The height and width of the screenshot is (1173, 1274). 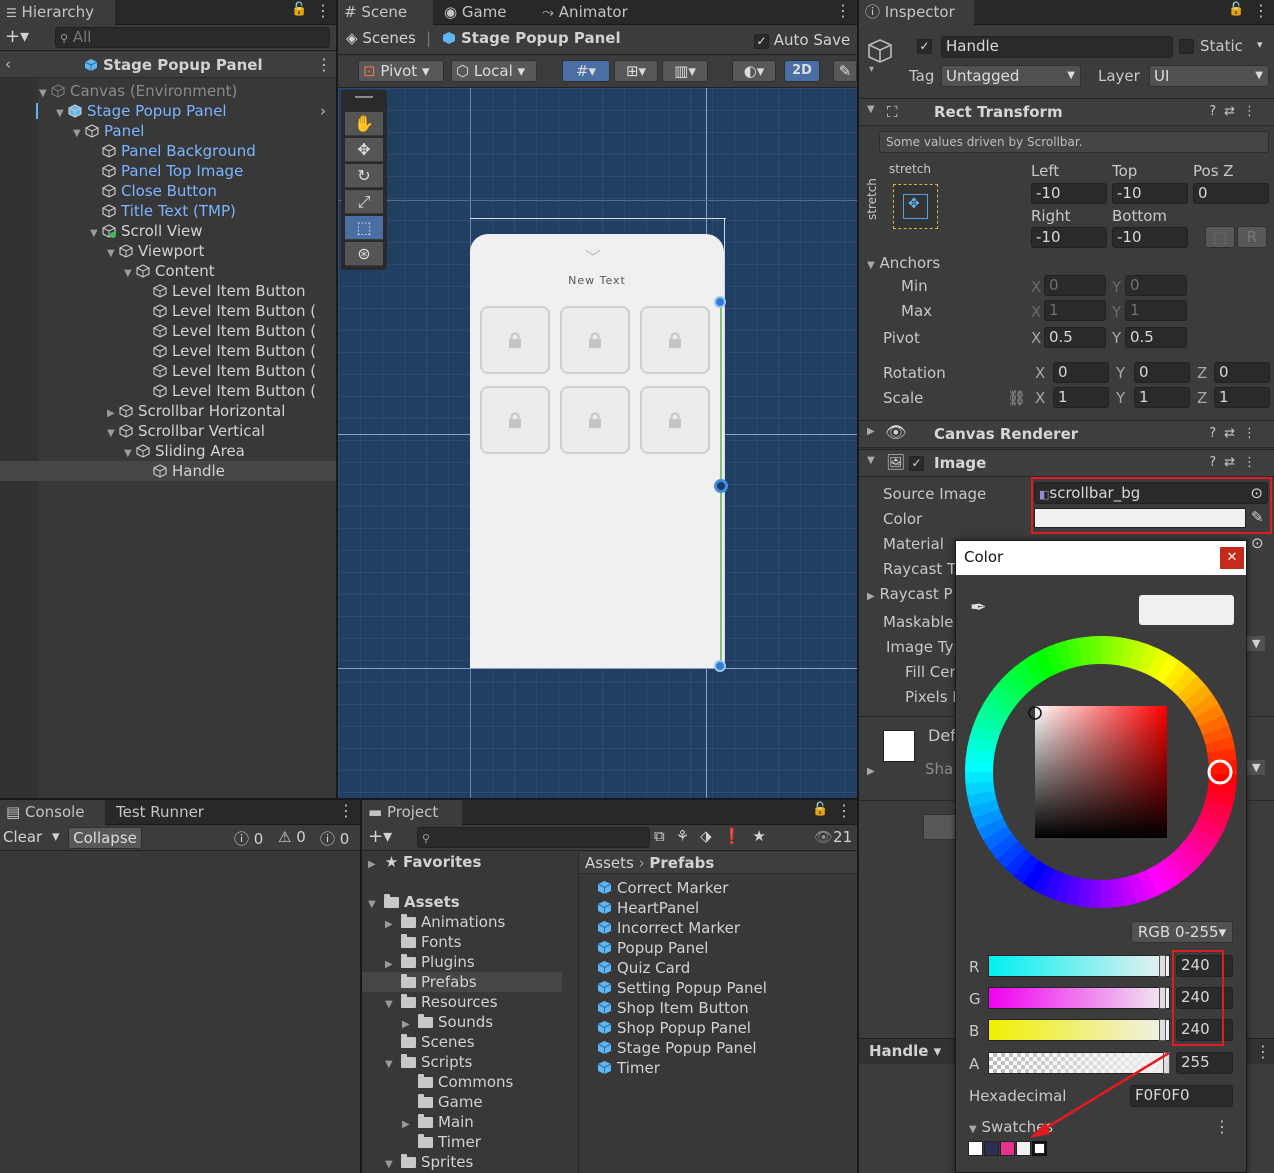 I want to click on asset-item: Quiz Card, so click(x=718, y=968).